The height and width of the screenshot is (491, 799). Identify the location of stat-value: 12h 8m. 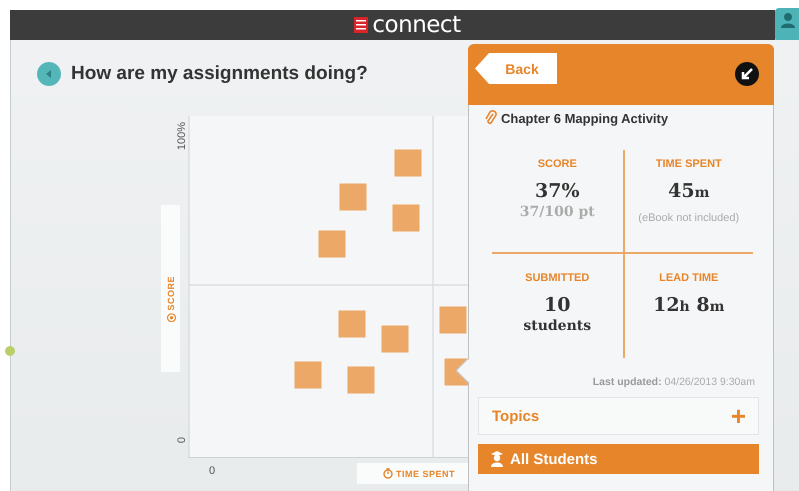
(688, 306).